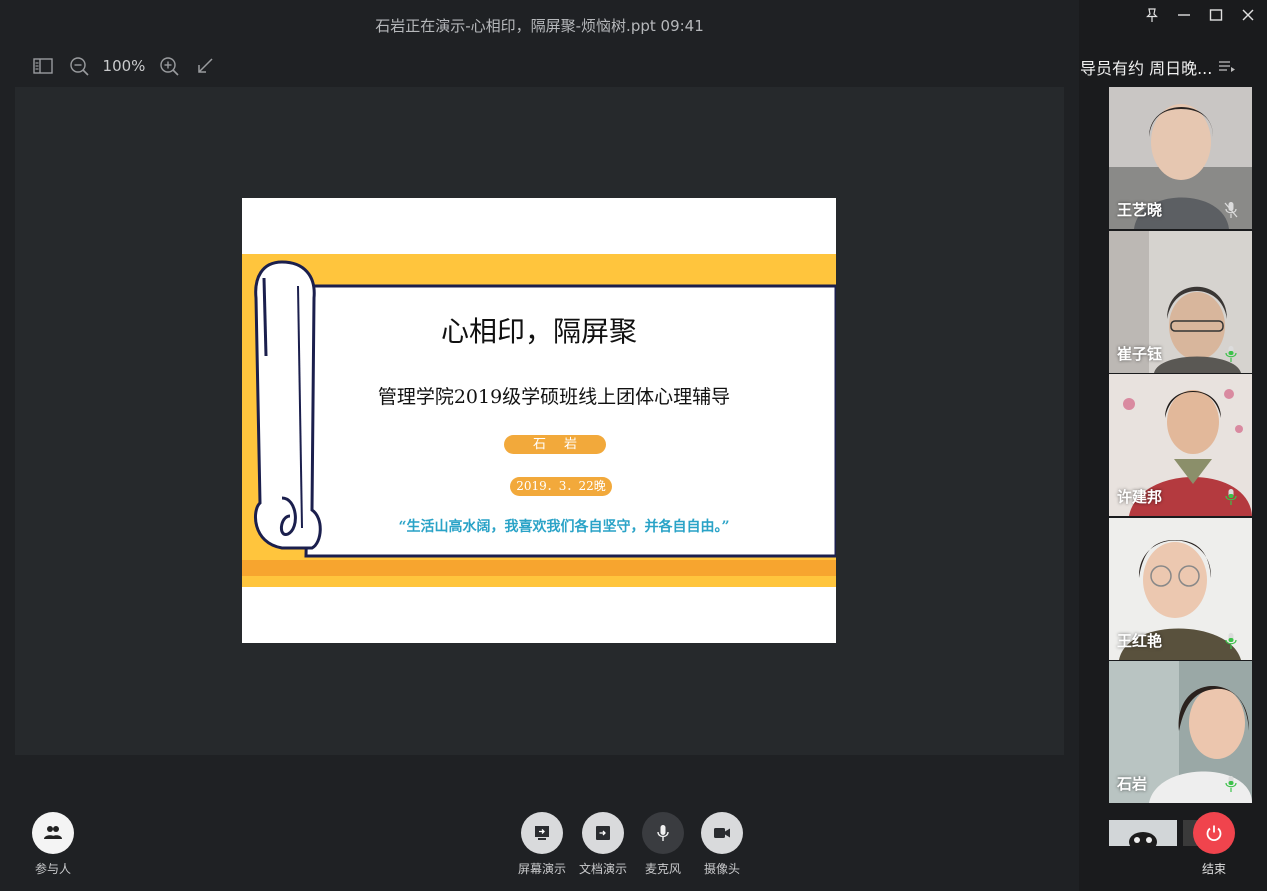  Describe the element at coordinates (1180, 445) in the screenshot. I see `participant-video-tile: 许建邦` at that location.